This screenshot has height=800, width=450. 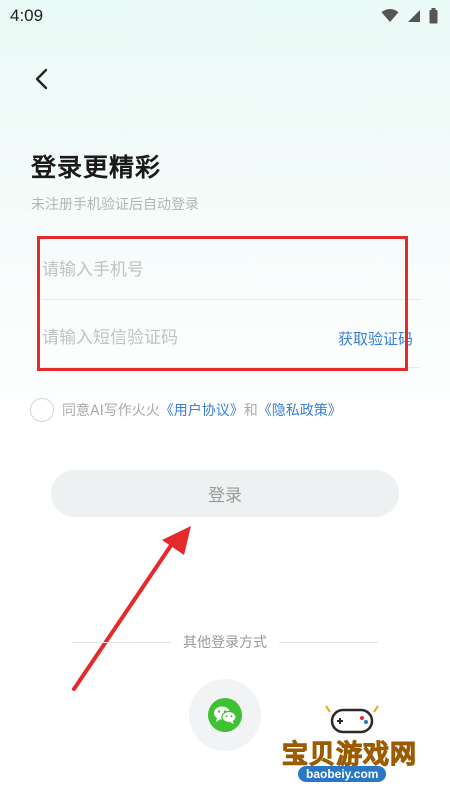 I want to click on other-login-divider: 其他登录方式, so click(x=225, y=642).